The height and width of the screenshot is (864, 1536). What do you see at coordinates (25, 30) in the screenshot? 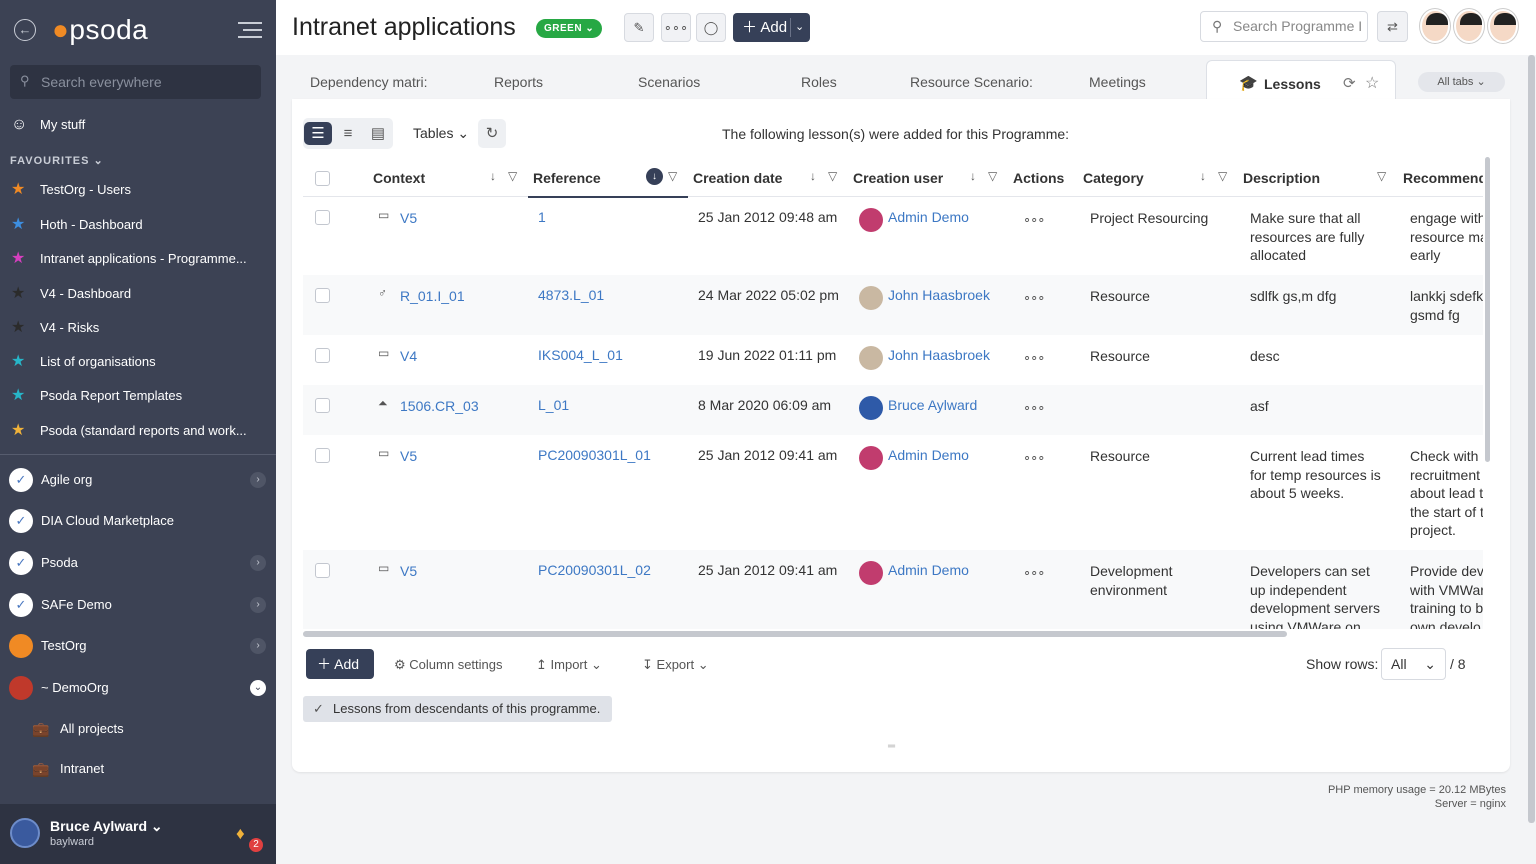
I see `back-icon: ←` at bounding box center [25, 30].